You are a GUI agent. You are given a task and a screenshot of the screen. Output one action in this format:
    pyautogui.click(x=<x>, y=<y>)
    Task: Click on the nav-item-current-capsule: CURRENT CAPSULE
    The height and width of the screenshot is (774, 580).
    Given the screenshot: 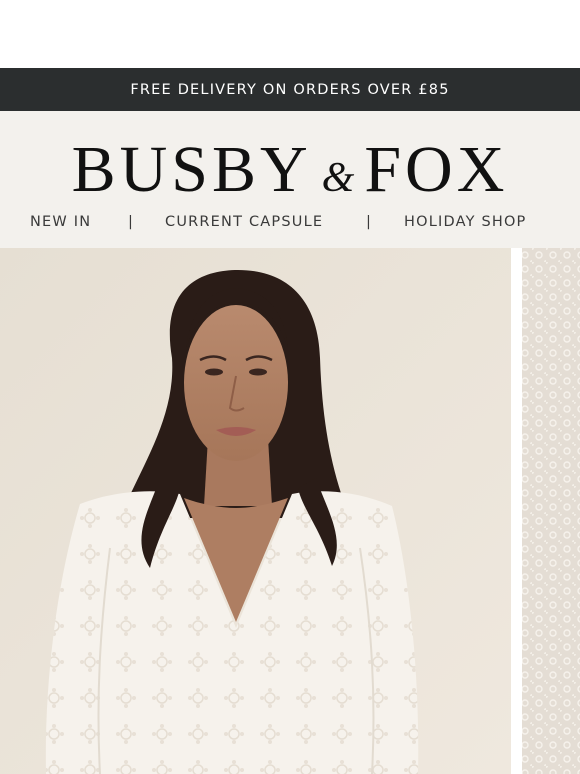 What is the action you would take?
    pyautogui.click(x=244, y=222)
    